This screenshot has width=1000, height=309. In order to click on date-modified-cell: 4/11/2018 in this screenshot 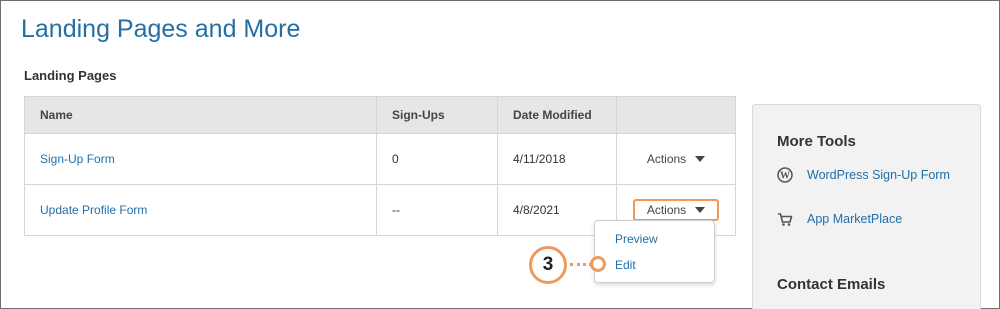, I will do `click(556, 159)`.